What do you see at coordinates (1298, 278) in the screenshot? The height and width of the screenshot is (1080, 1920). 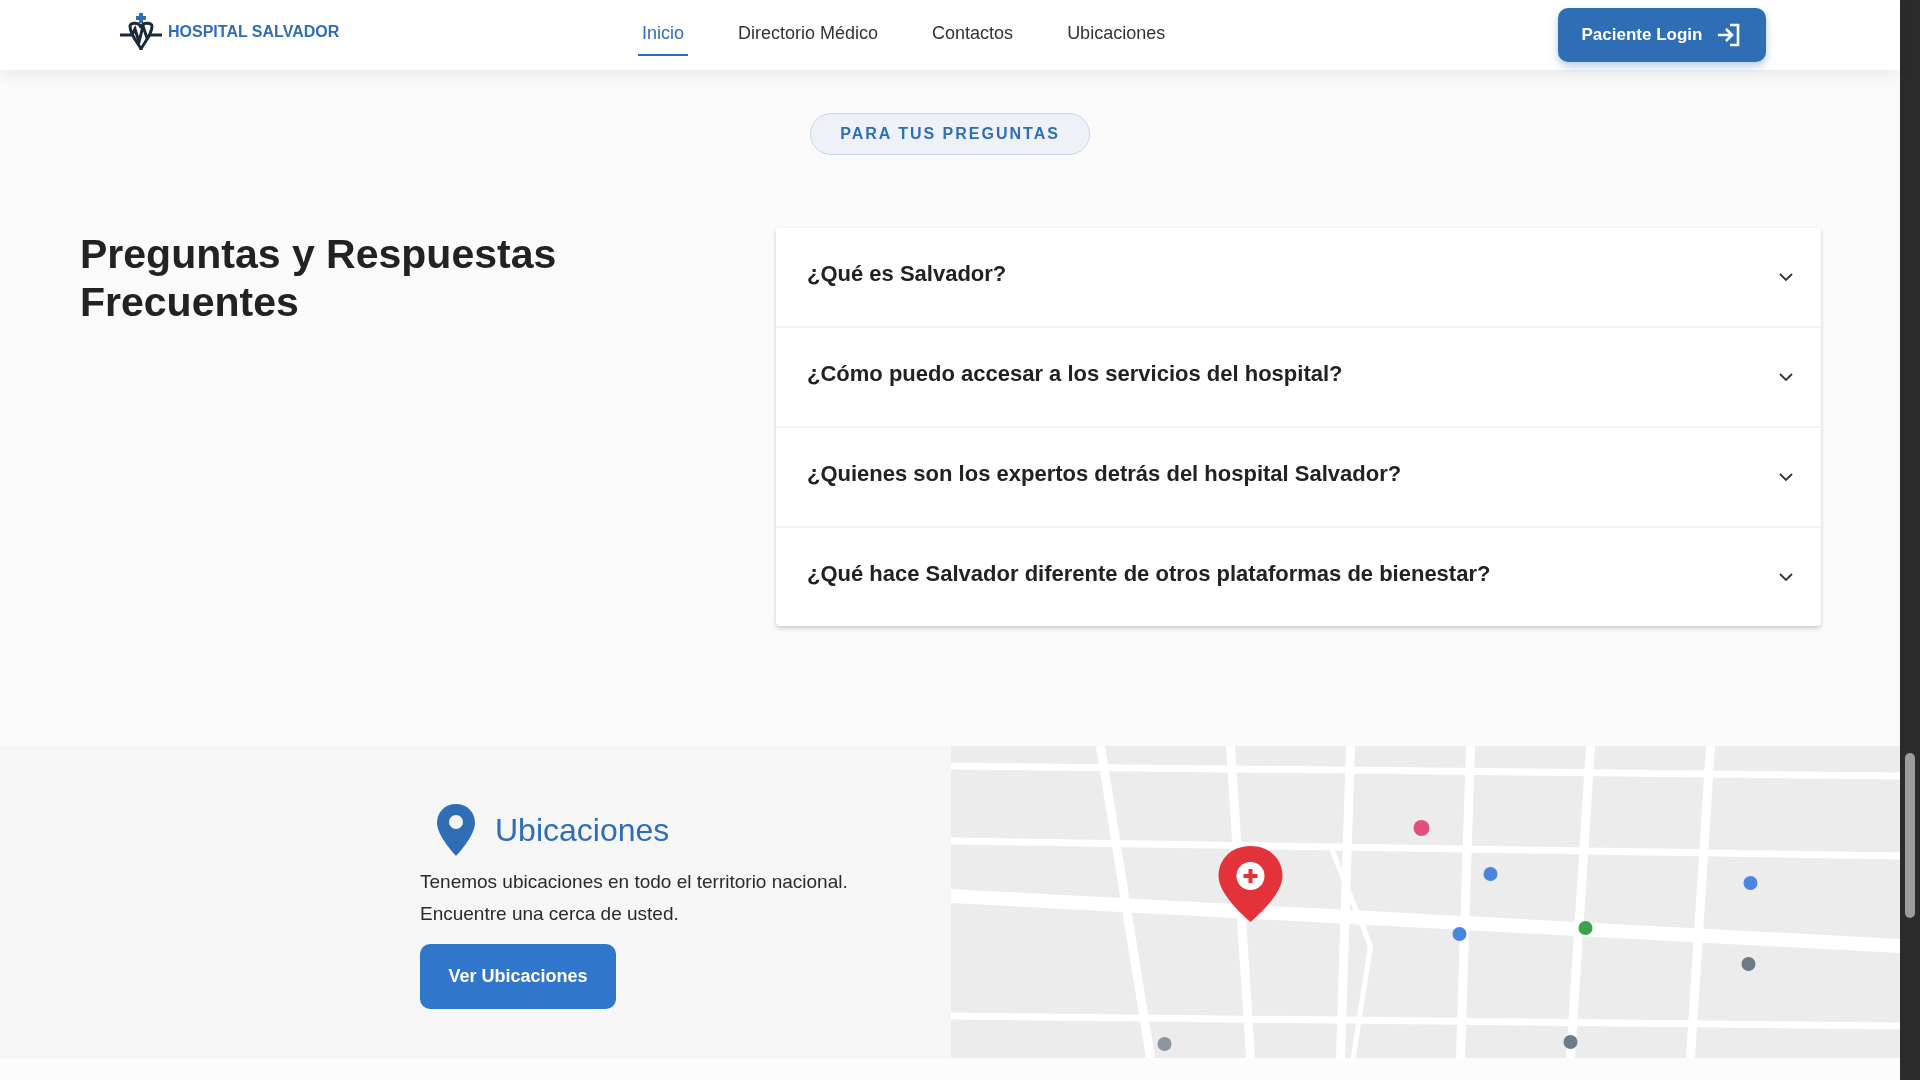 I see `accordion-item: ¿Qué es Salvador?` at bounding box center [1298, 278].